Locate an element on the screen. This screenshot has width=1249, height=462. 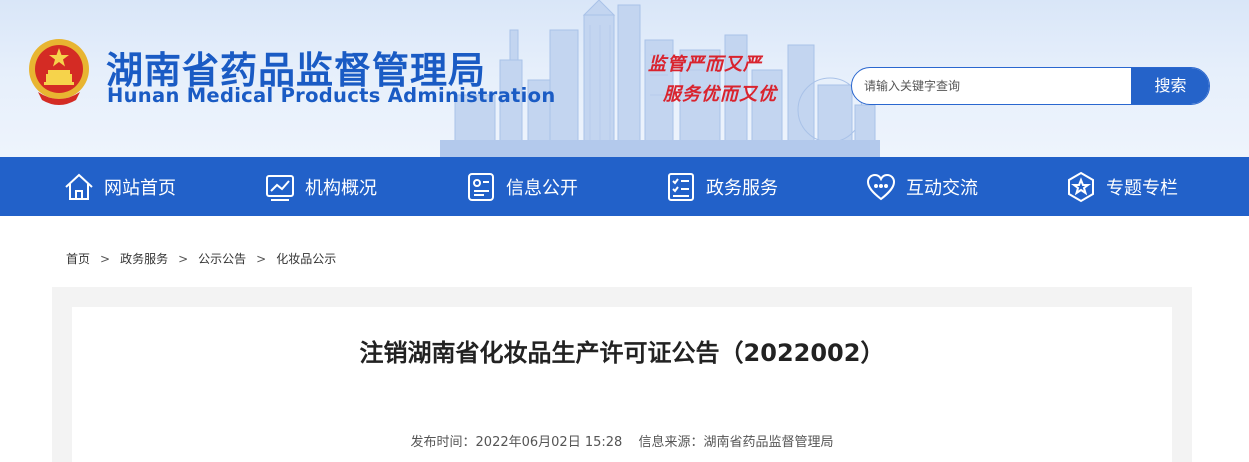
breadcrumb-announcements: 公示公告 is located at coordinates (222, 258).